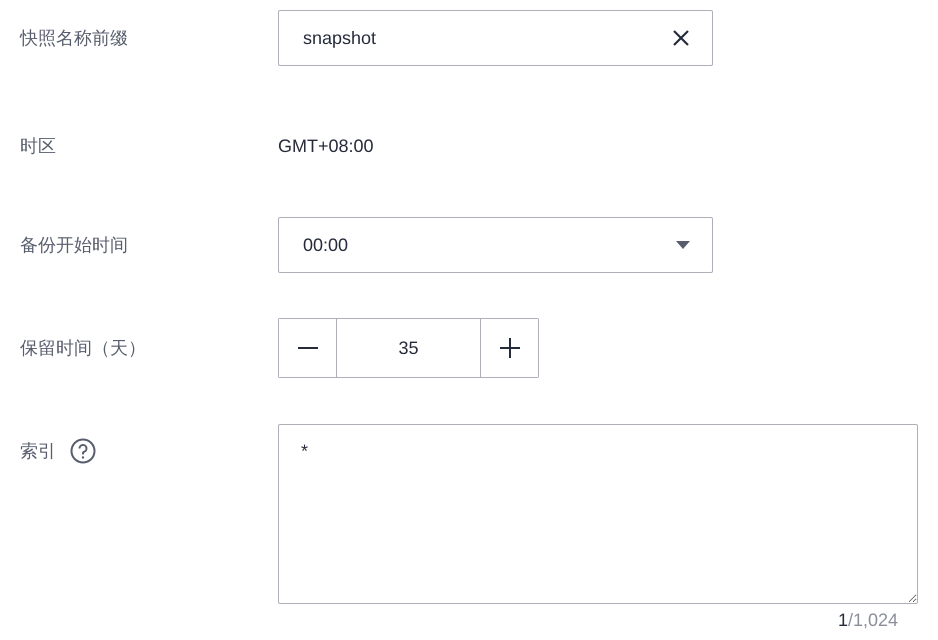  I want to click on select-field: 00:00, so click(495, 245).